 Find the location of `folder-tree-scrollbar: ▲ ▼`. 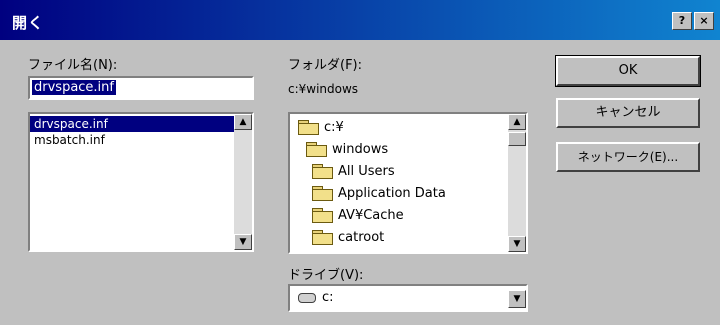

folder-tree-scrollbar: ▲ ▼ is located at coordinates (517, 183).